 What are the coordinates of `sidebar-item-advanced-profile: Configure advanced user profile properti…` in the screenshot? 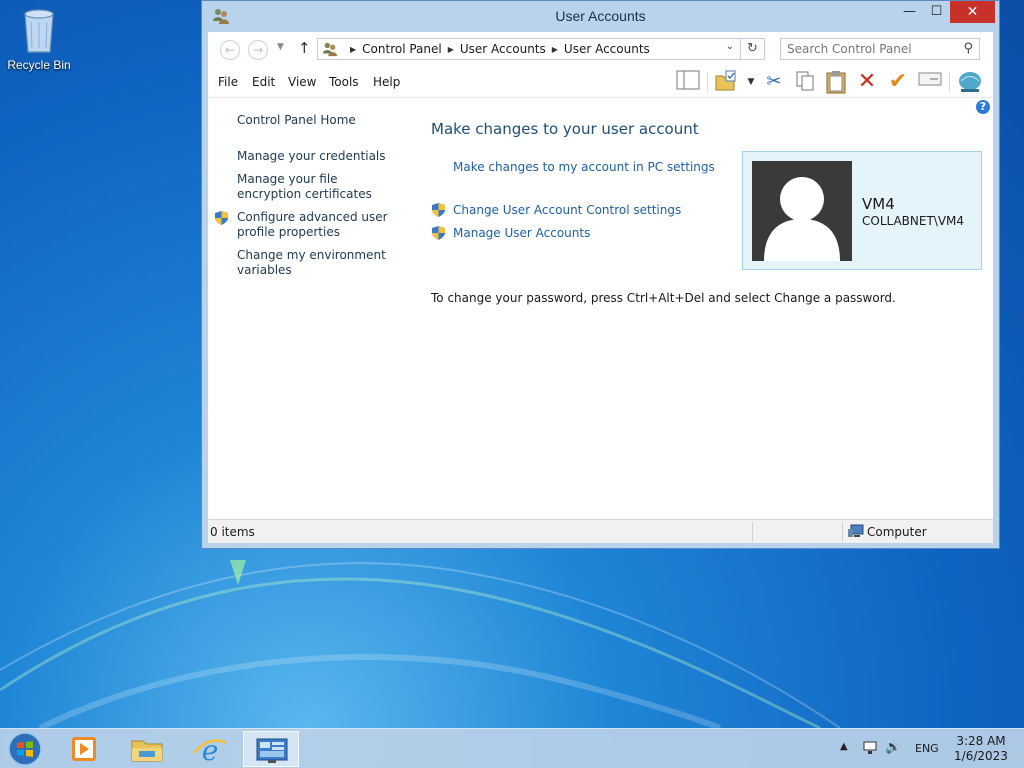 It's located at (319, 225).